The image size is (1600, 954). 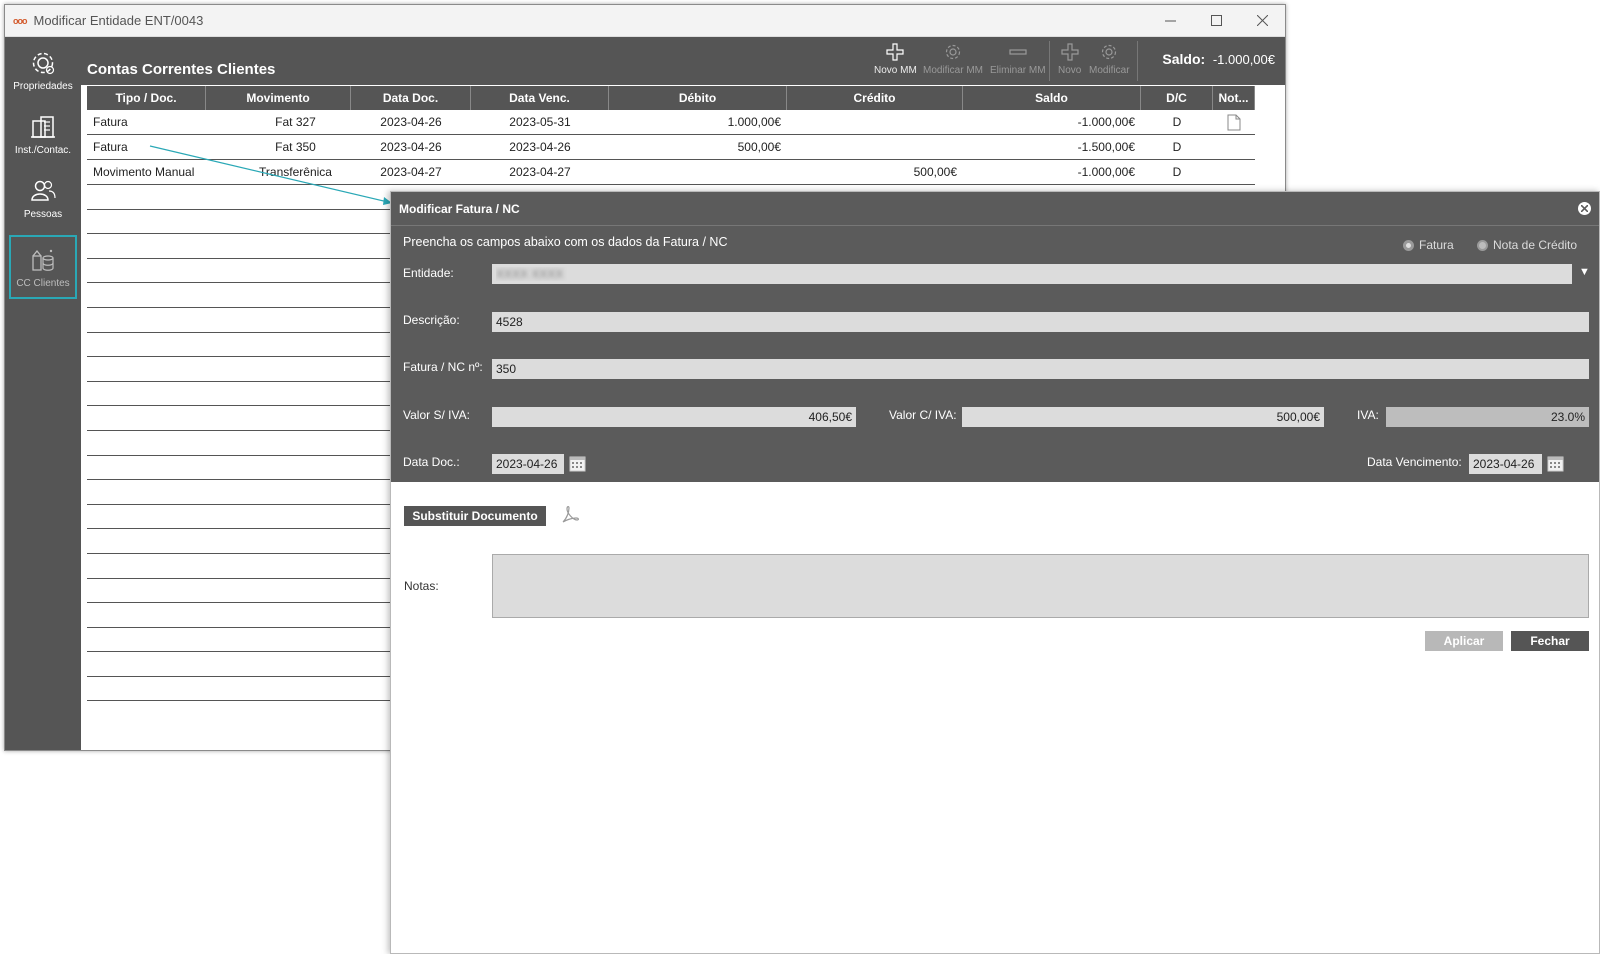 What do you see at coordinates (1018, 59) in the screenshot?
I see `eliminar-mm-button: Eliminar MM` at bounding box center [1018, 59].